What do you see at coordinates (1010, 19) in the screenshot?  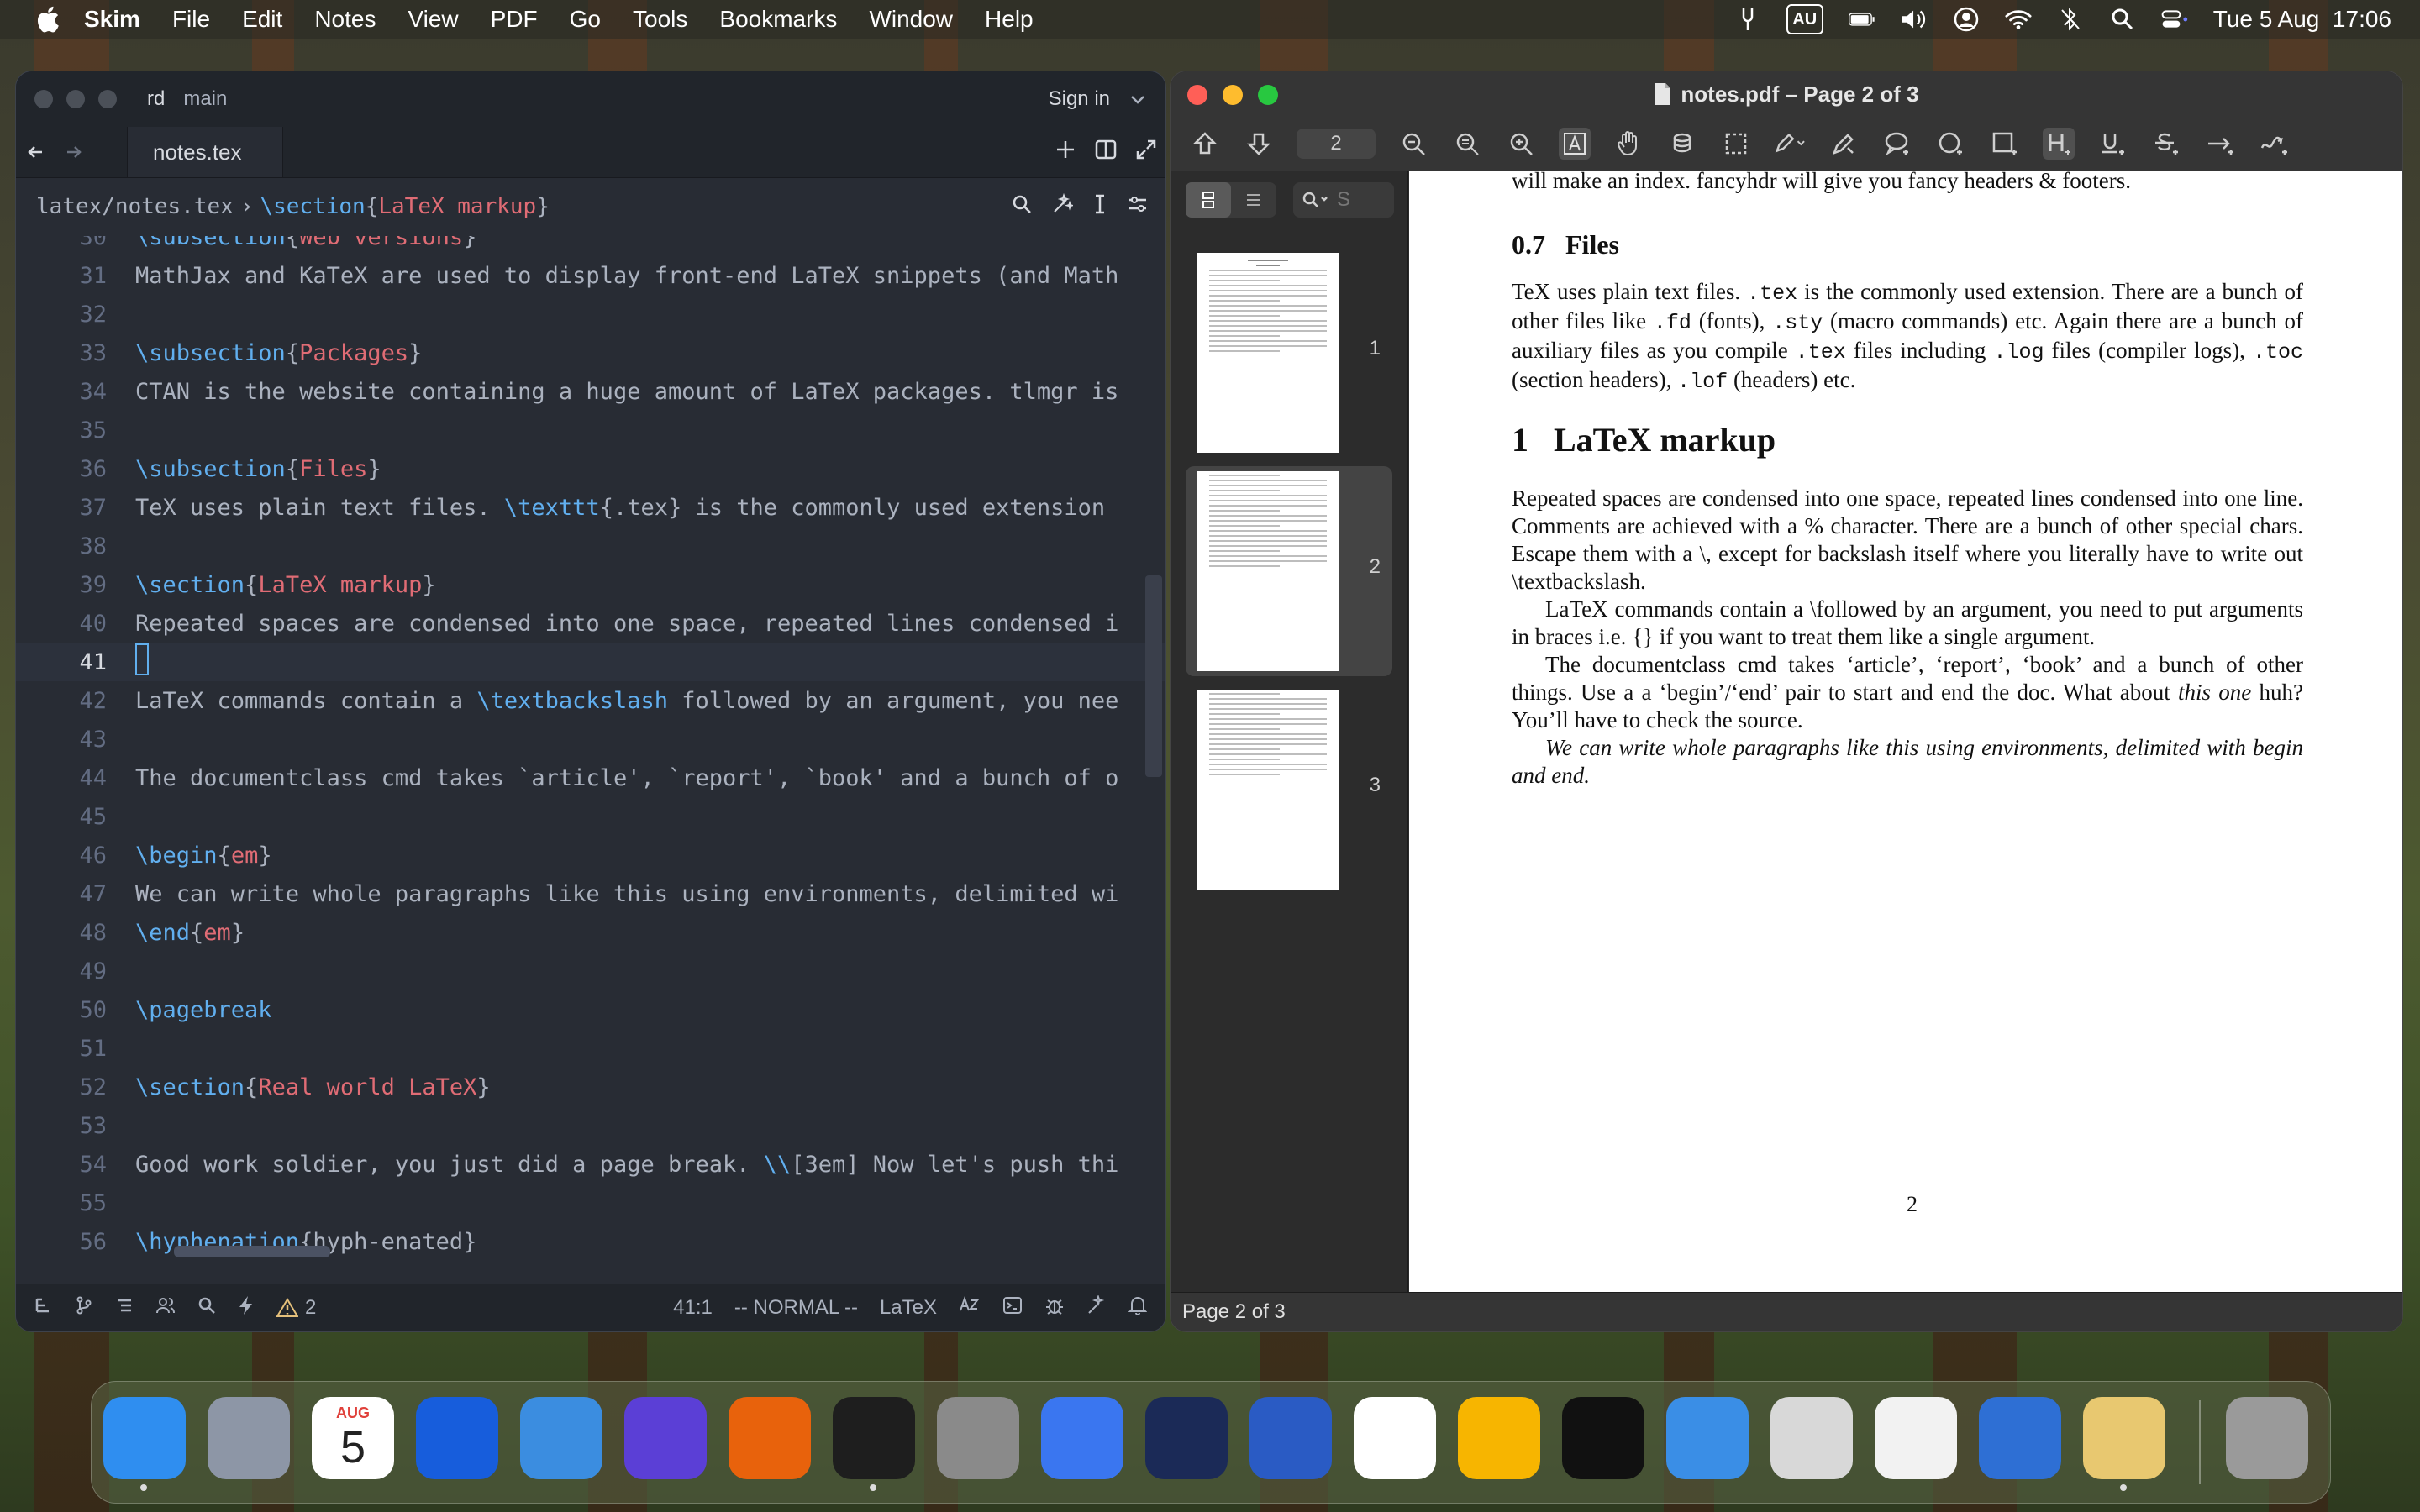 I see `menu-help: Help` at bounding box center [1010, 19].